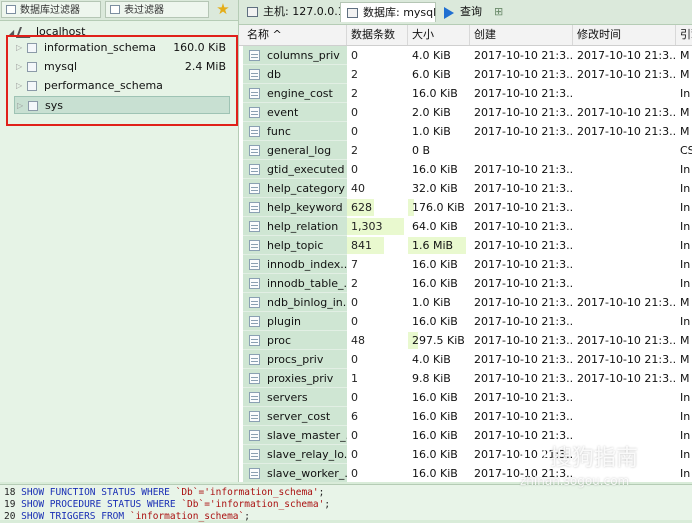 The image size is (692, 523). I want to click on table-name: procs_priv, so click(295, 359).